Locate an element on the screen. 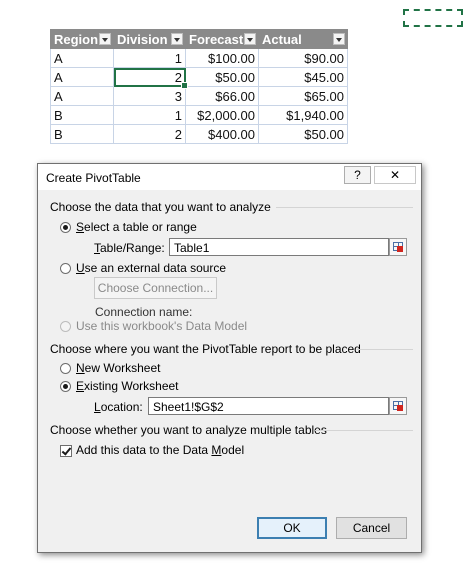 The height and width of the screenshot is (568, 474). table-row: A 1 $100.00 $90.00 is located at coordinates (199, 58).